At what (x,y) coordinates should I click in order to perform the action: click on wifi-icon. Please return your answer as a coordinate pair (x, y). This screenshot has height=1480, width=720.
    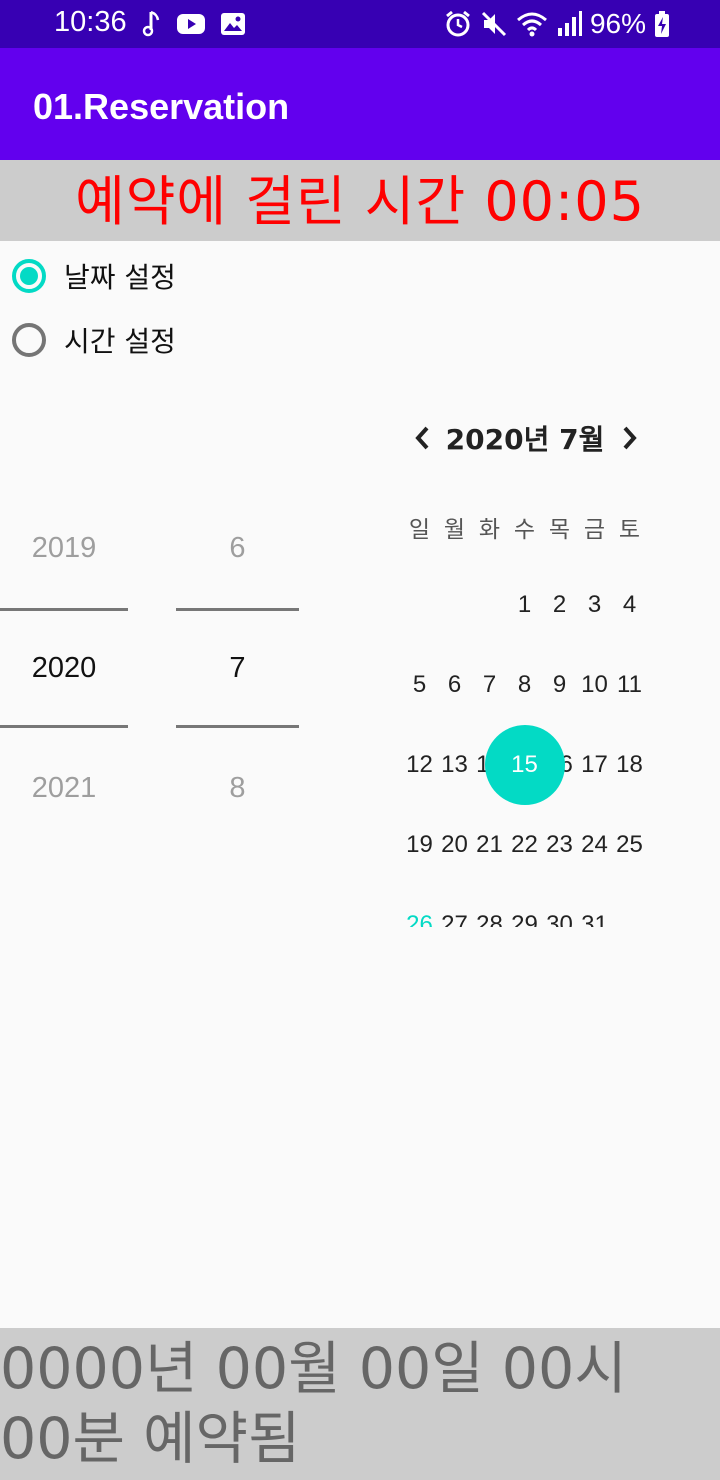
    Looking at the image, I should click on (531, 24).